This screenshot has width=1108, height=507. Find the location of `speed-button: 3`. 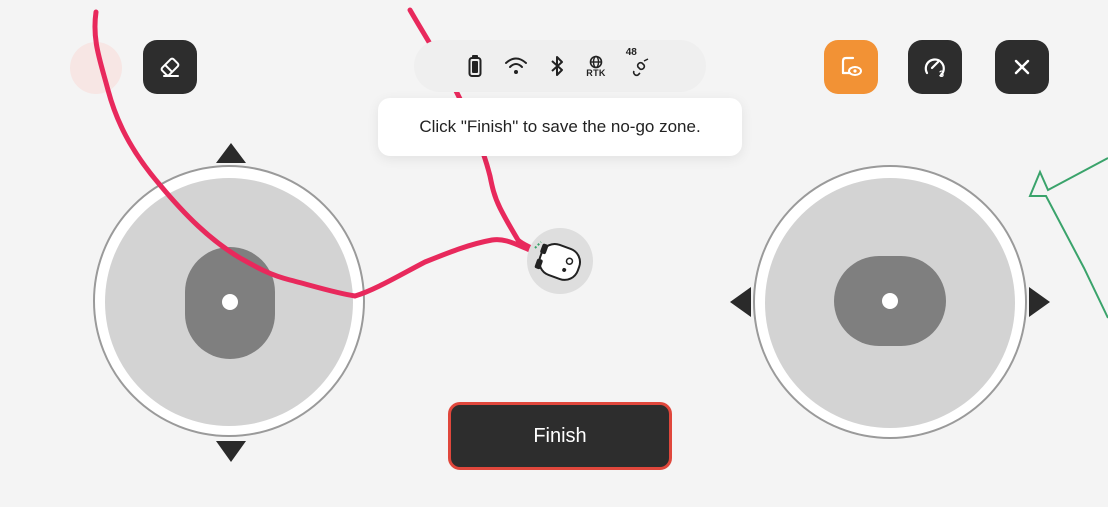

speed-button: 3 is located at coordinates (935, 67).